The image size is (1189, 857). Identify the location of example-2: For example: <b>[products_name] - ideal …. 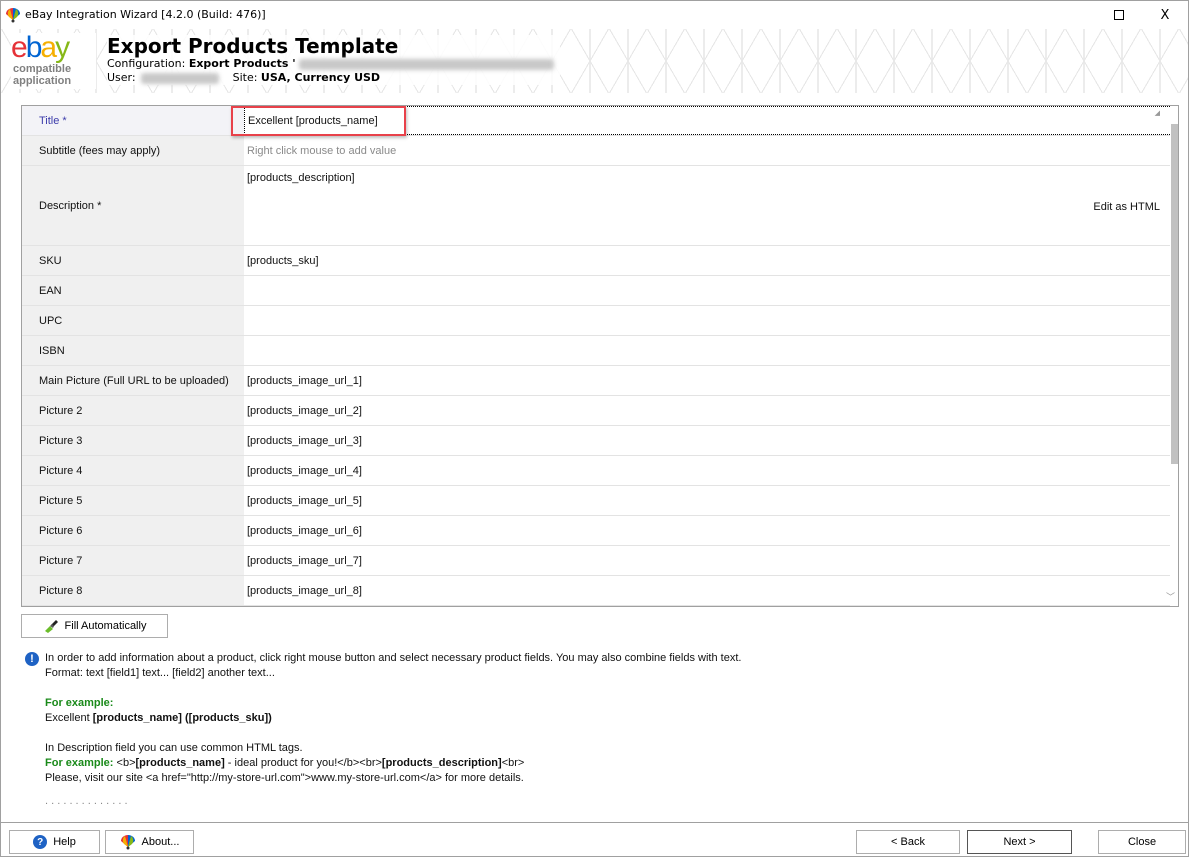
(285, 763).